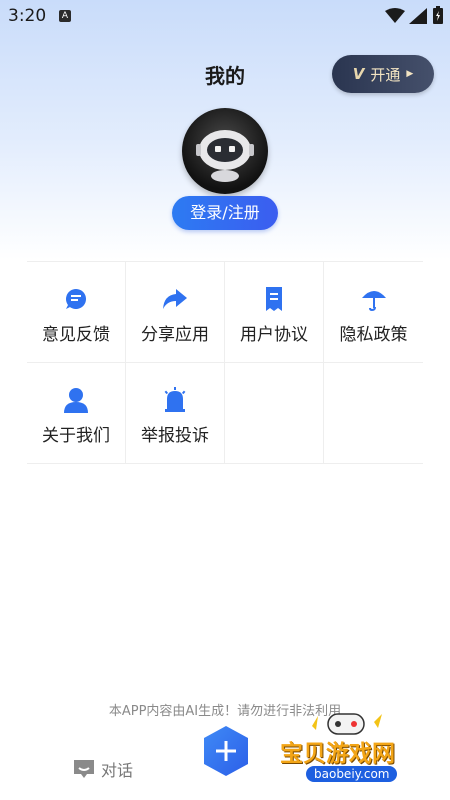 This screenshot has width=450, height=800. I want to click on avatar, so click(225, 151).